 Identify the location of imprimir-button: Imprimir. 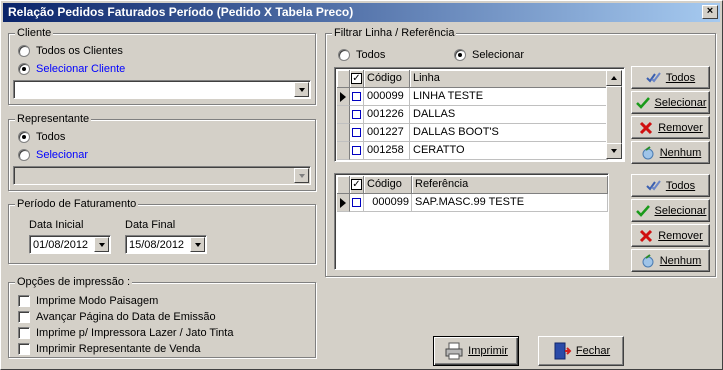
(476, 351).